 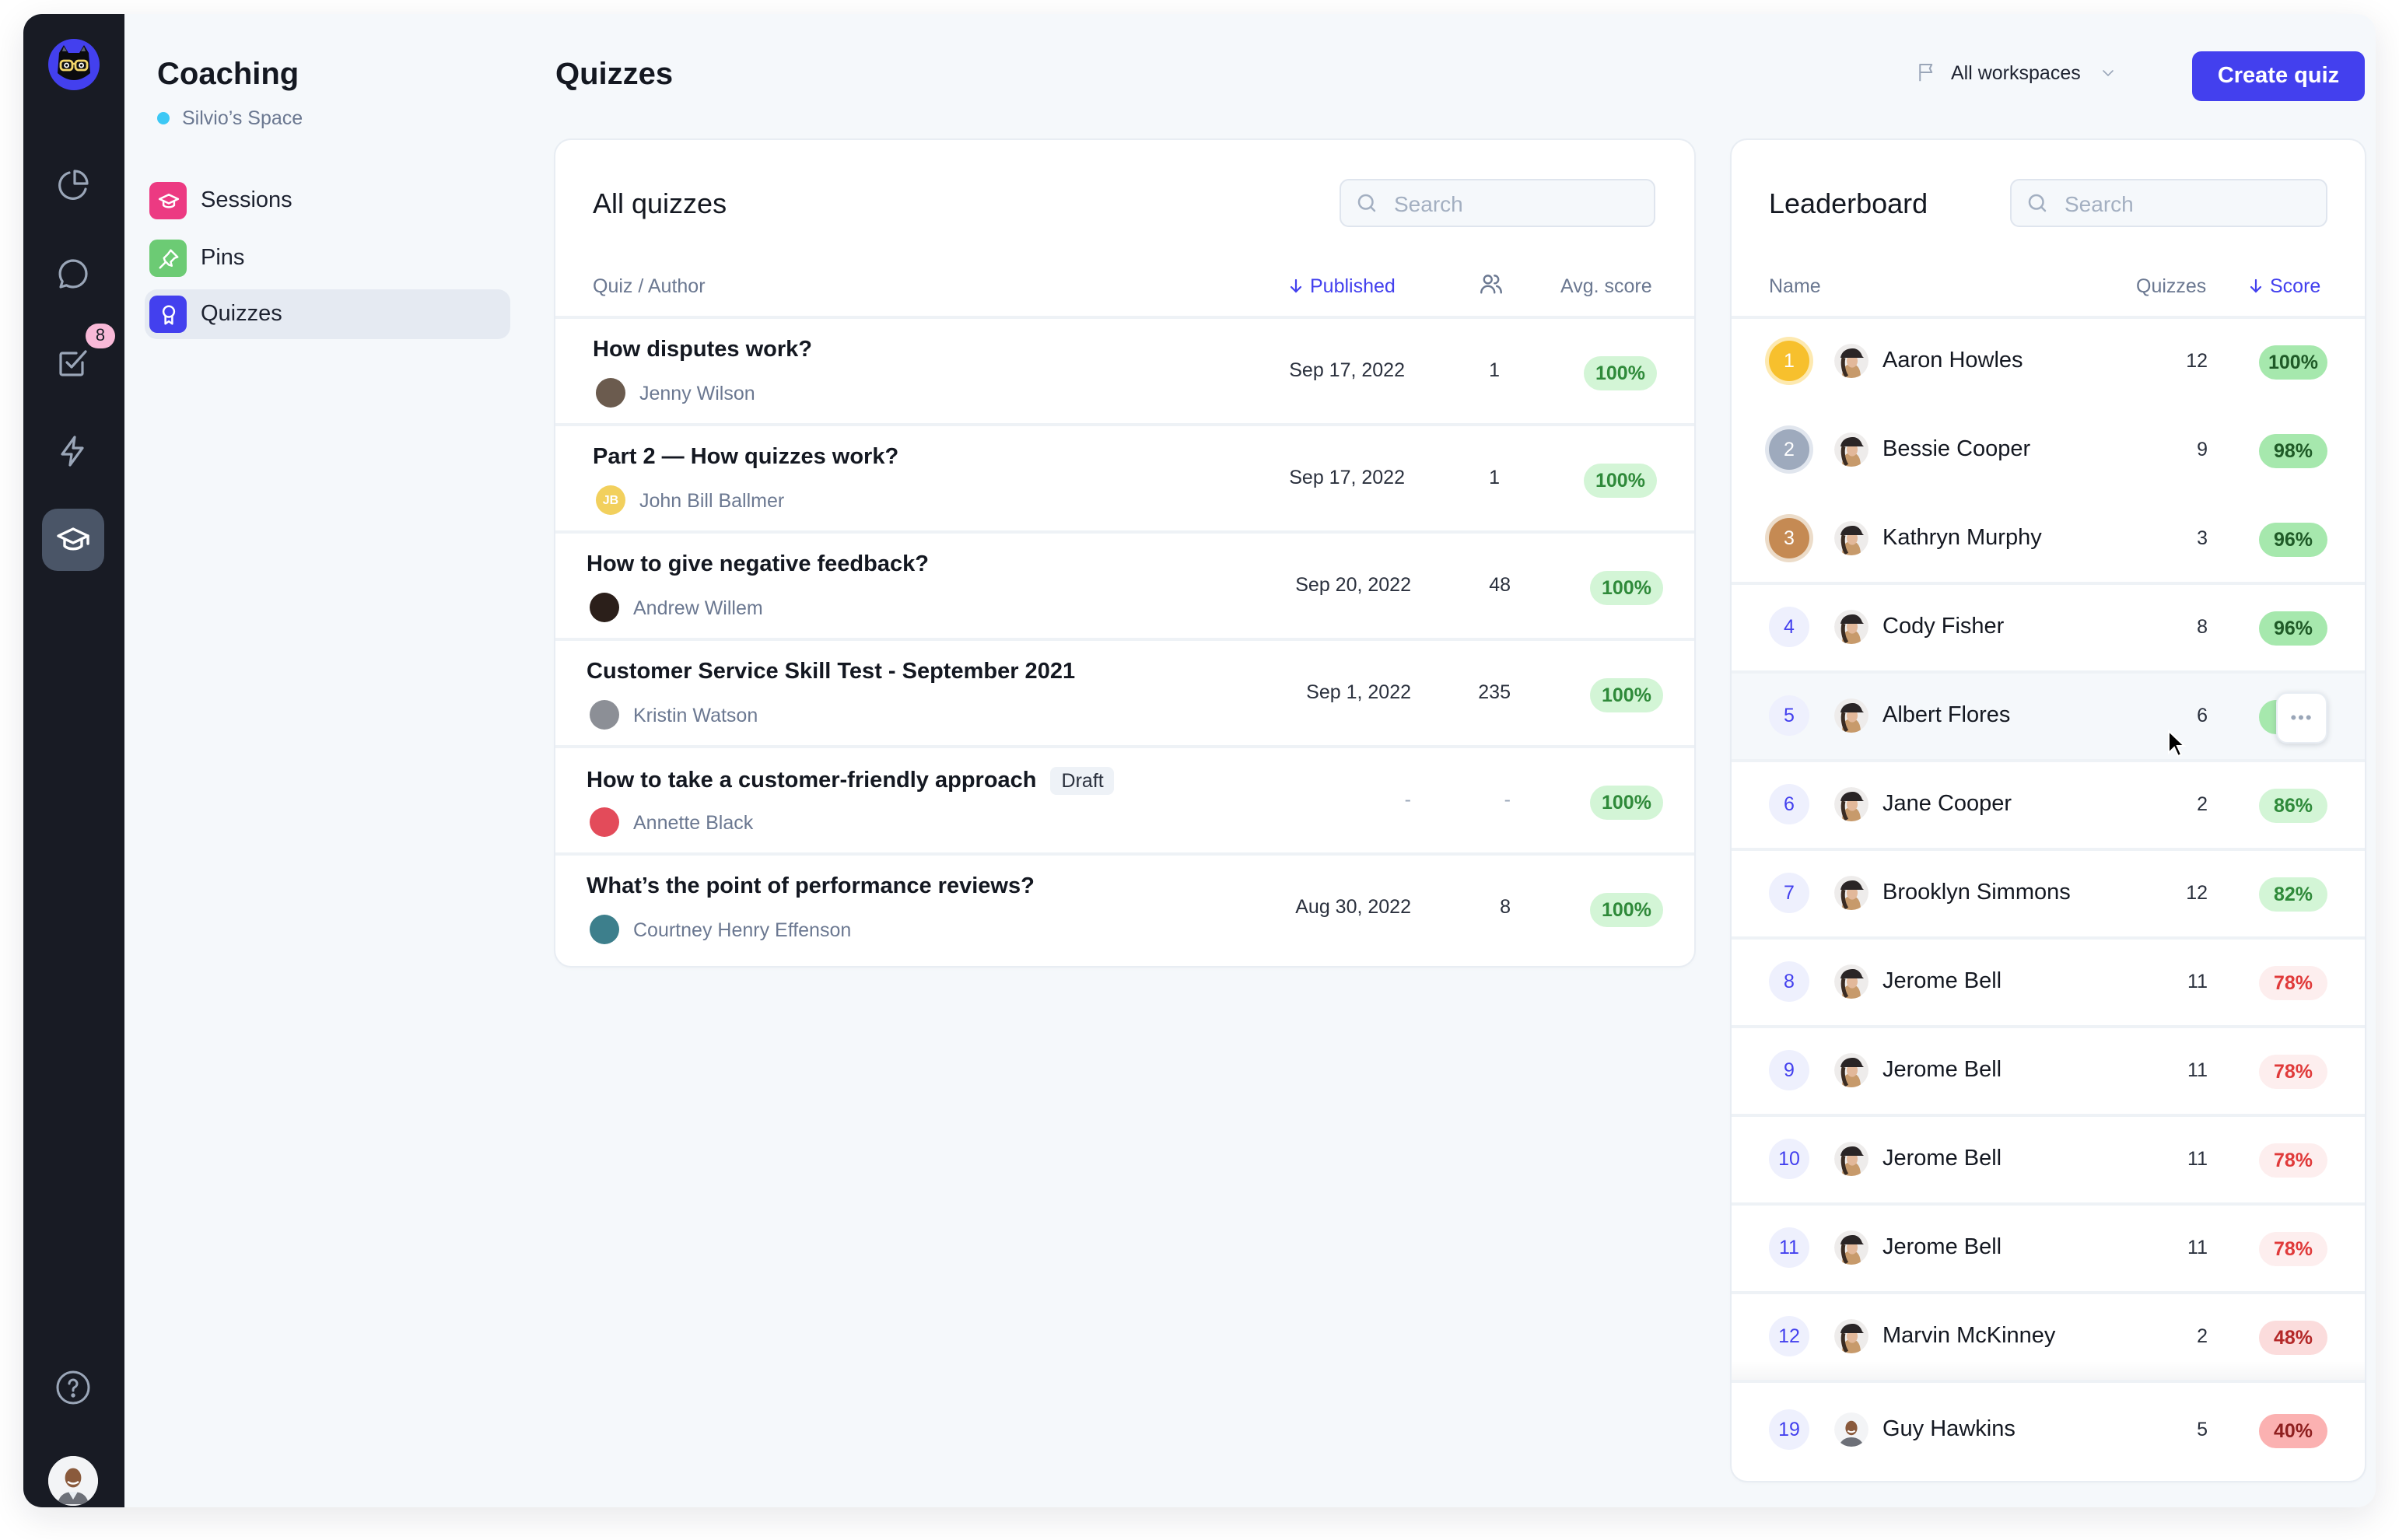 What do you see at coordinates (2048, 452) in the screenshot?
I see `leaderboard-row: 2 Bessie Cooper 9 98%` at bounding box center [2048, 452].